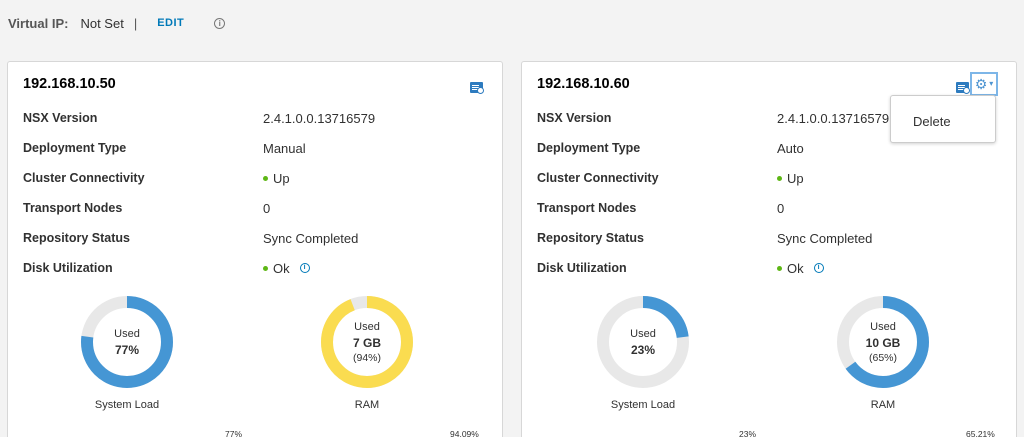 This screenshot has width=1024, height=437. Describe the element at coordinates (790, 148) in the screenshot. I see `row-value: Auto` at that location.